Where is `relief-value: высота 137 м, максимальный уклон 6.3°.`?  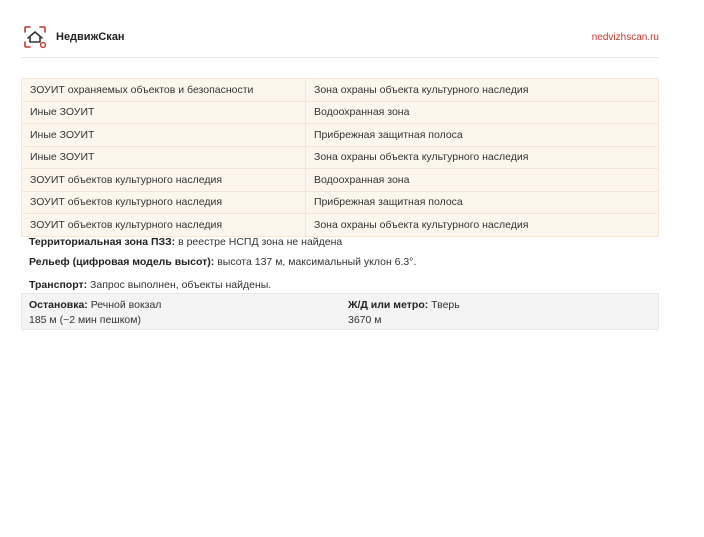 relief-value: высота 137 м, максимальный уклон 6.3°. is located at coordinates (317, 262).